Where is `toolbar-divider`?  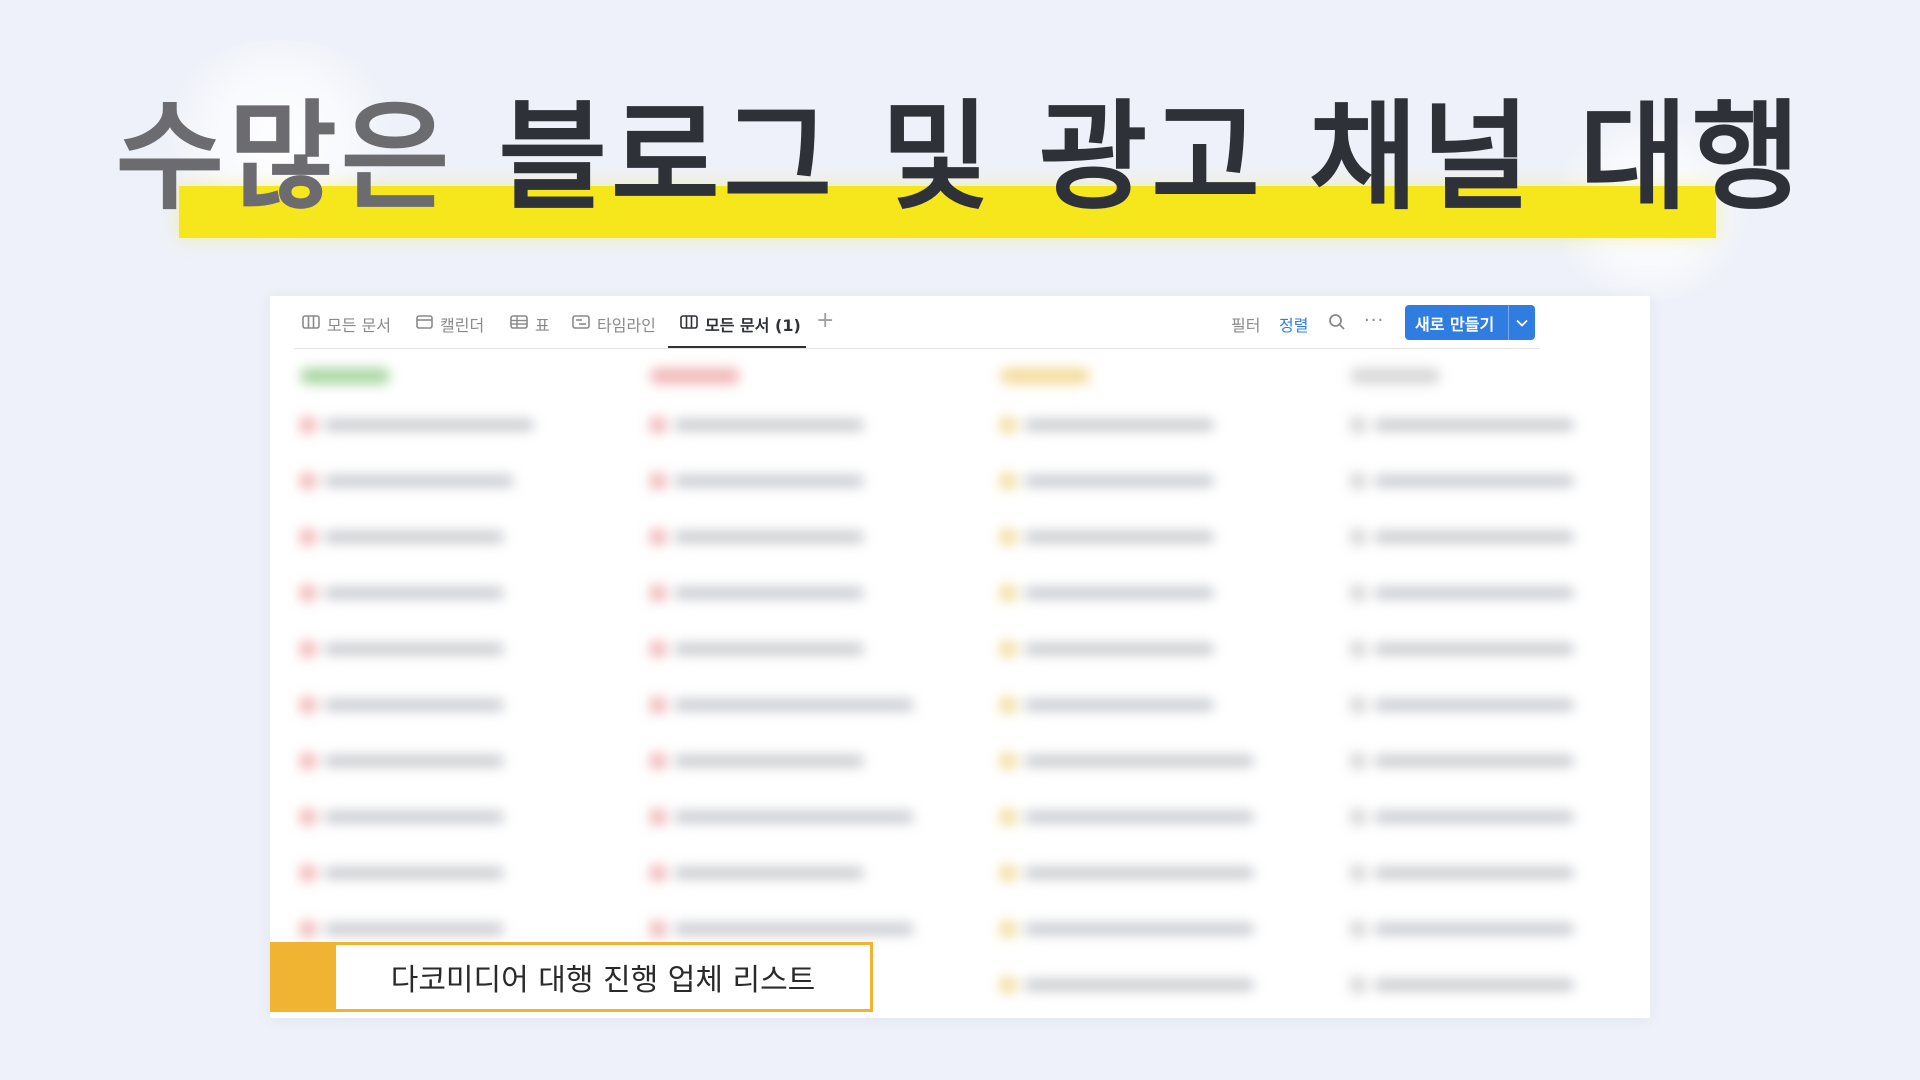 toolbar-divider is located at coordinates (917, 348).